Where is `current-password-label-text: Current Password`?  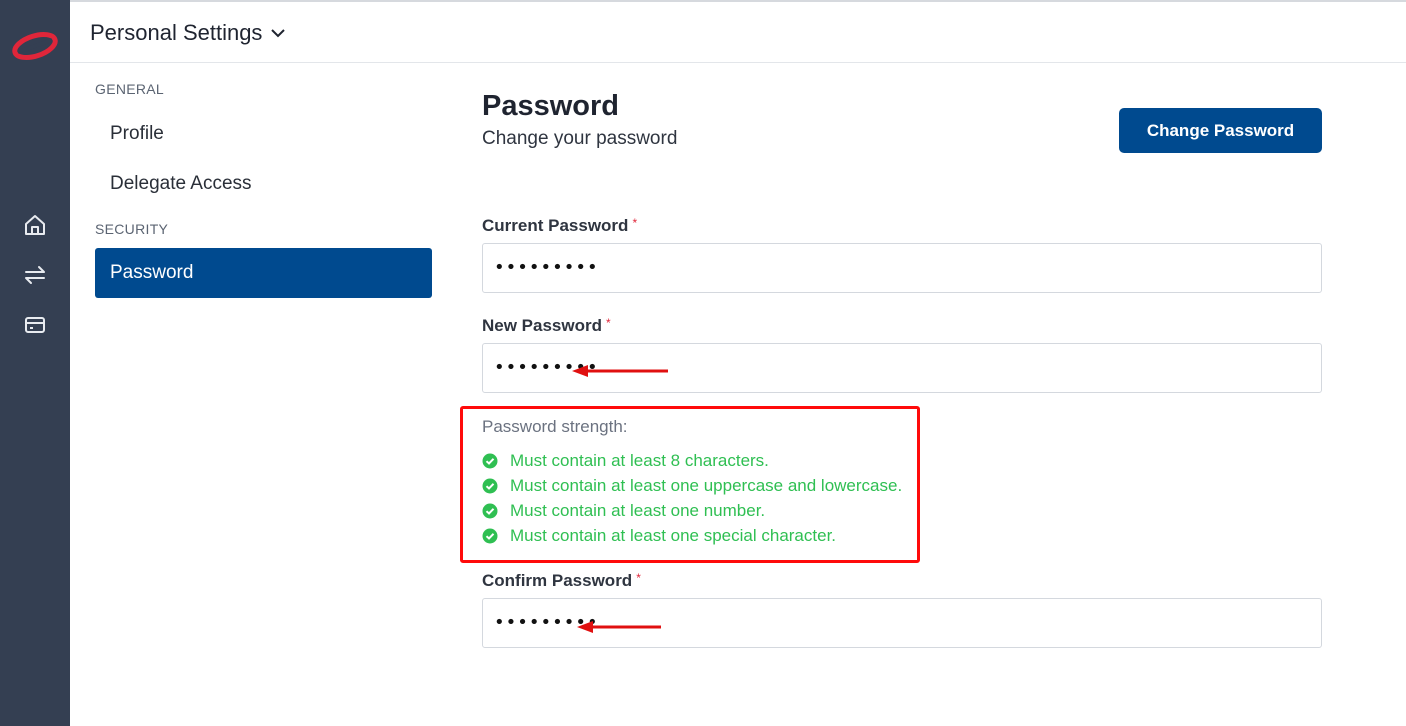
current-password-label-text: Current Password is located at coordinates (555, 225).